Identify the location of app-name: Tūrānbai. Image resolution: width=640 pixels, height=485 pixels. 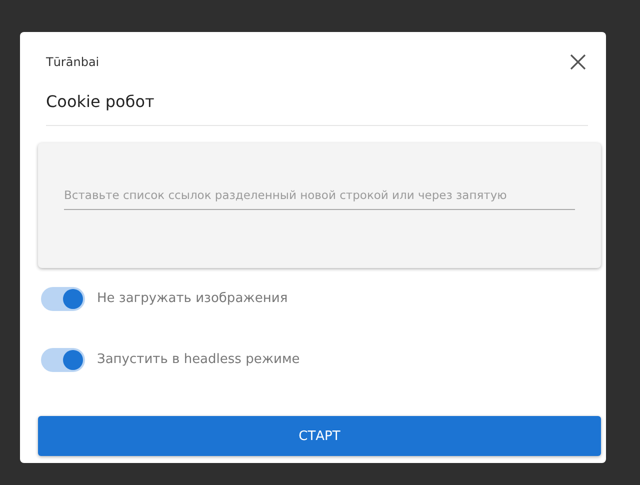
(73, 62).